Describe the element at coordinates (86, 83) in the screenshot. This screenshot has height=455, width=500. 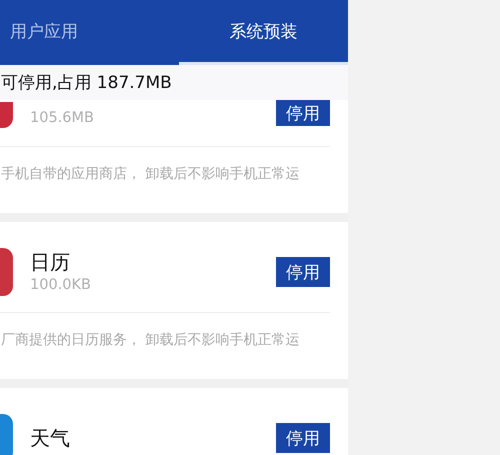
I see `storage-summary: 可停用,占用 187.7MB` at that location.